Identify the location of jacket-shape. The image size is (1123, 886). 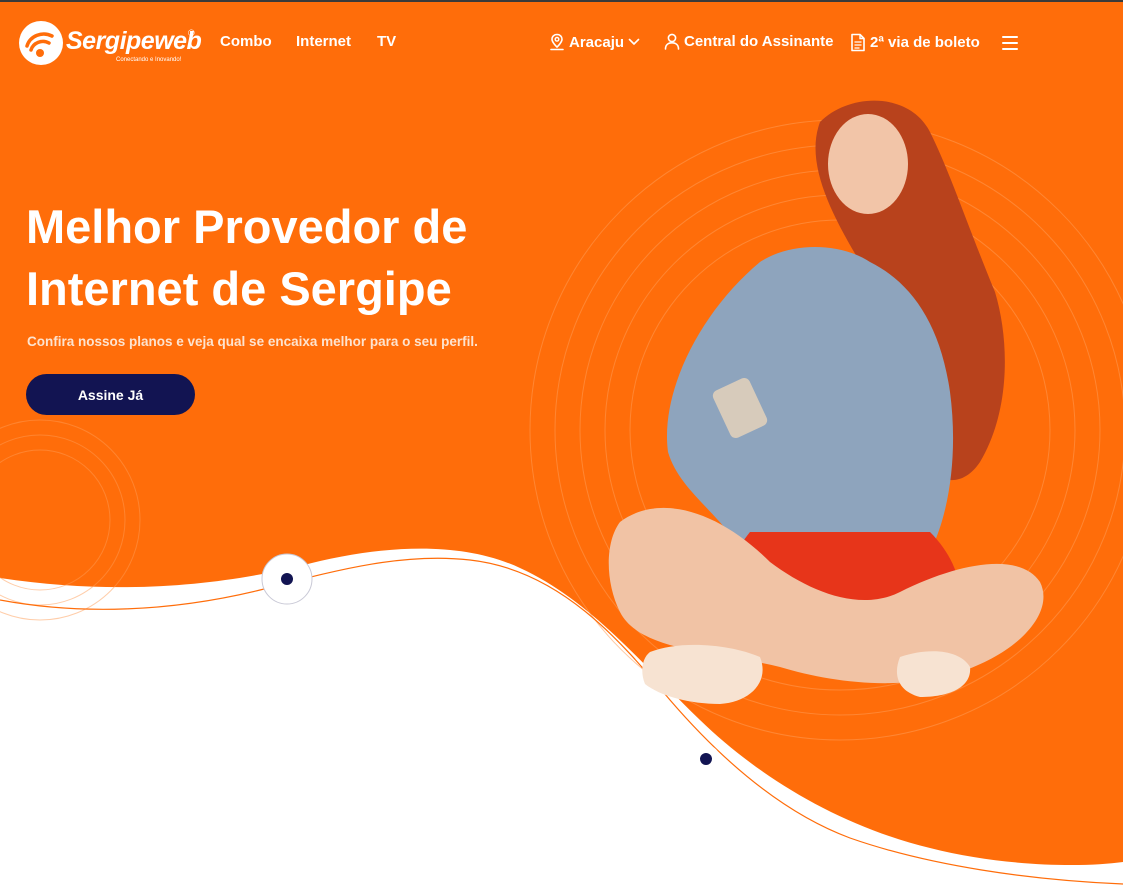
(810, 404).